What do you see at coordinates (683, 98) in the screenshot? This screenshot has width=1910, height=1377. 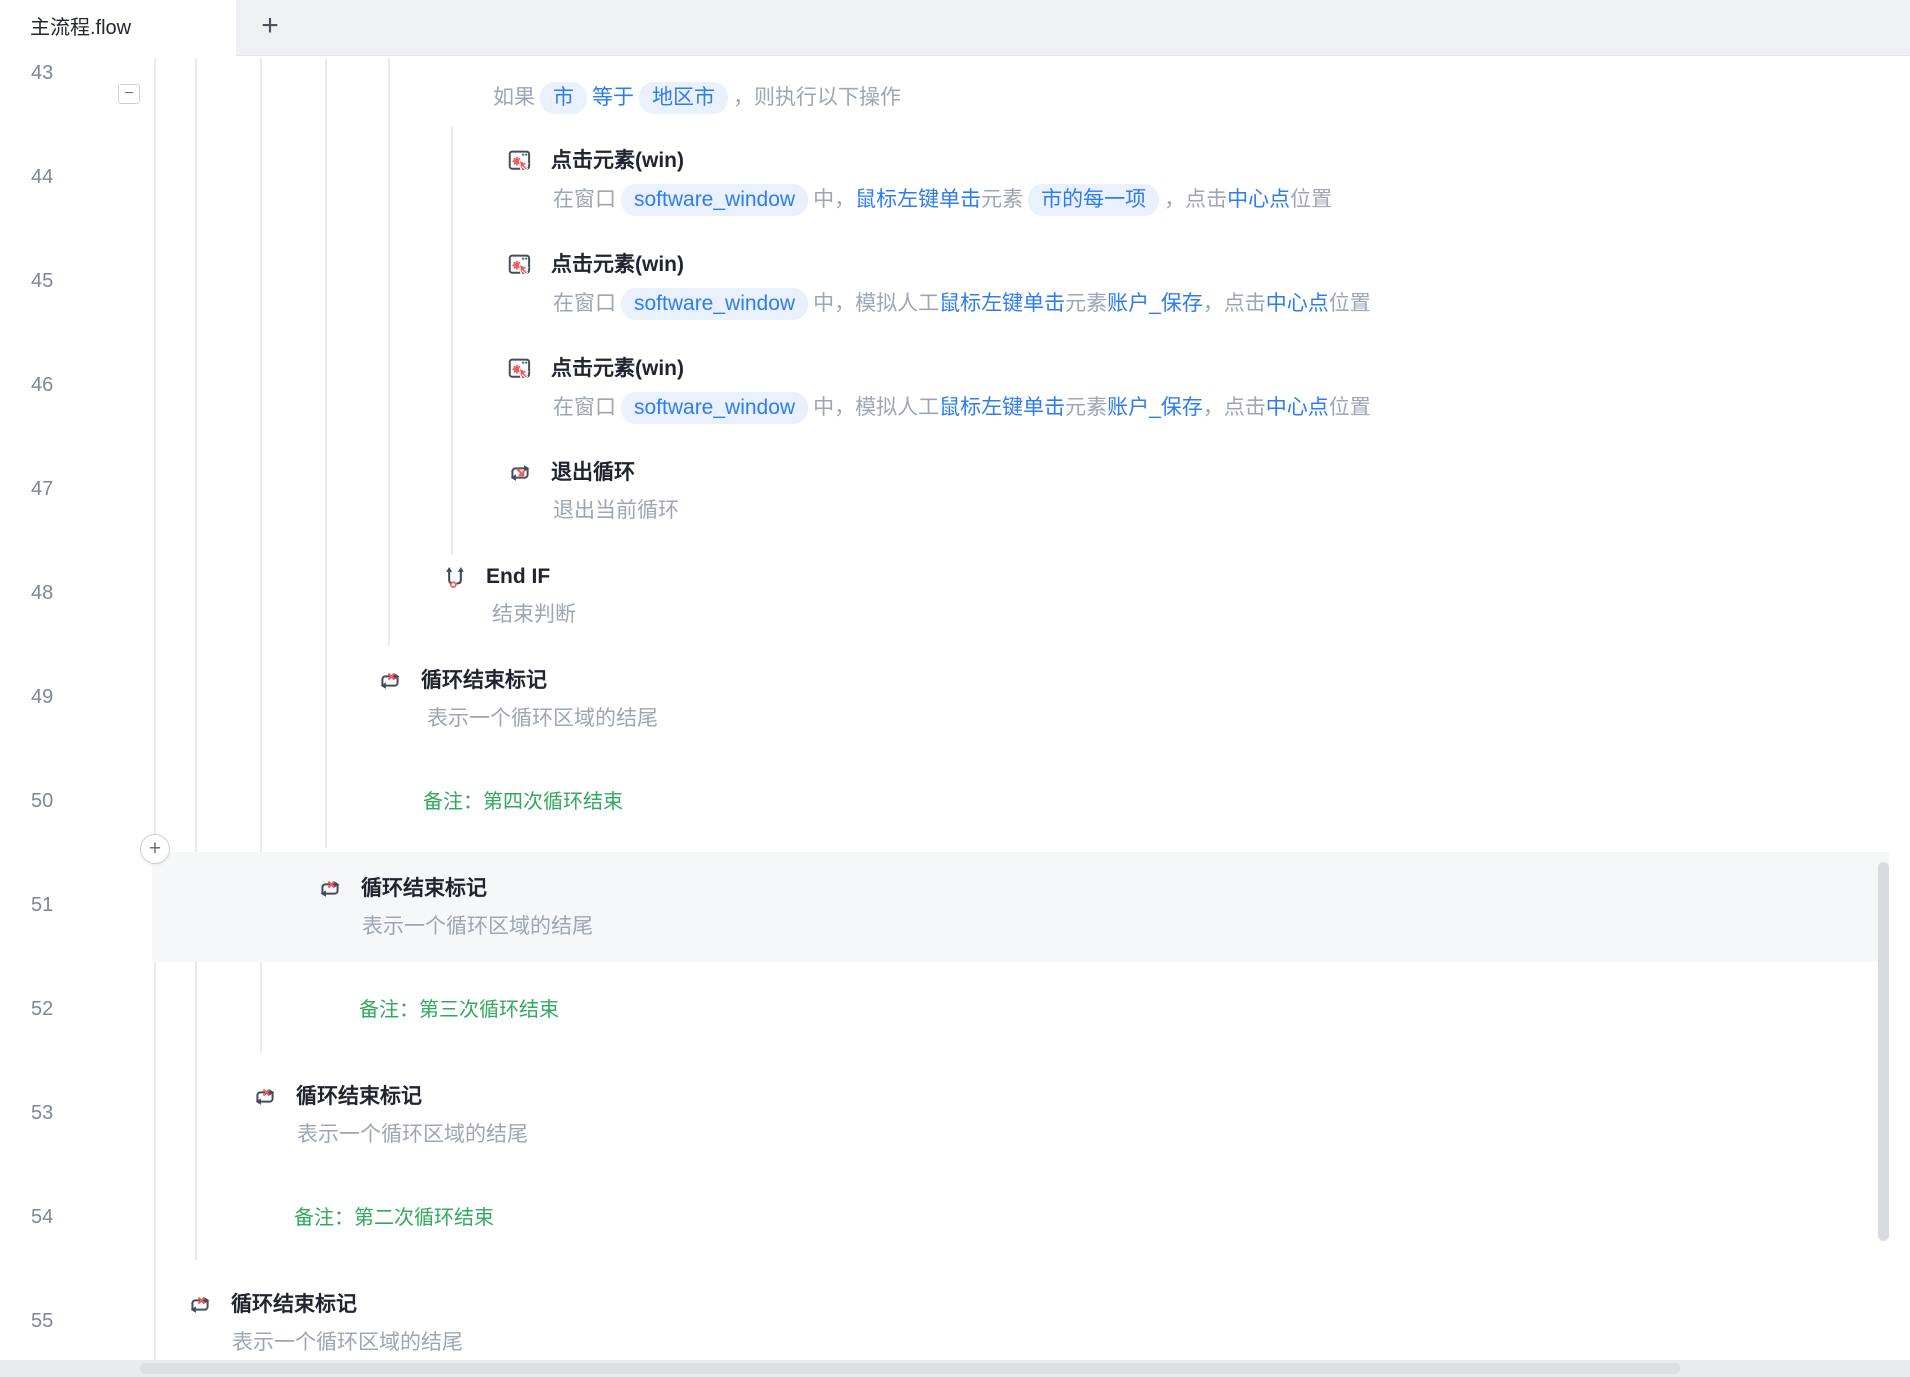 I see `if-variable-right: 地区市` at bounding box center [683, 98].